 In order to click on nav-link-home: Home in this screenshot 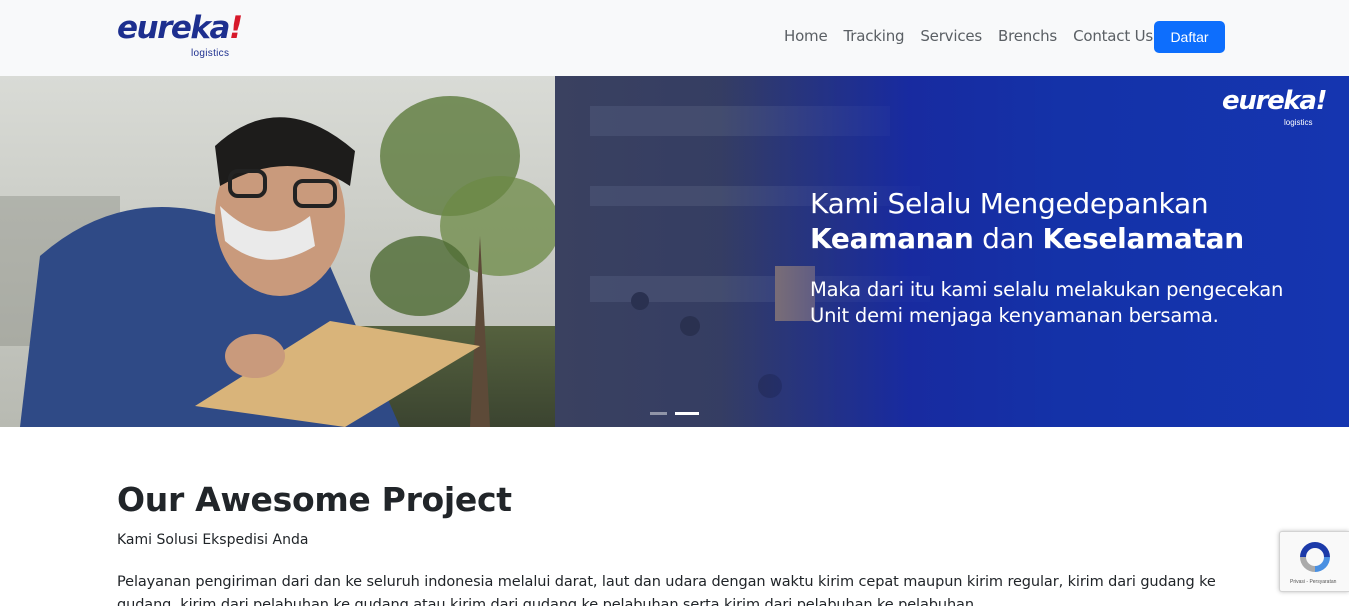, I will do `click(806, 36)`.